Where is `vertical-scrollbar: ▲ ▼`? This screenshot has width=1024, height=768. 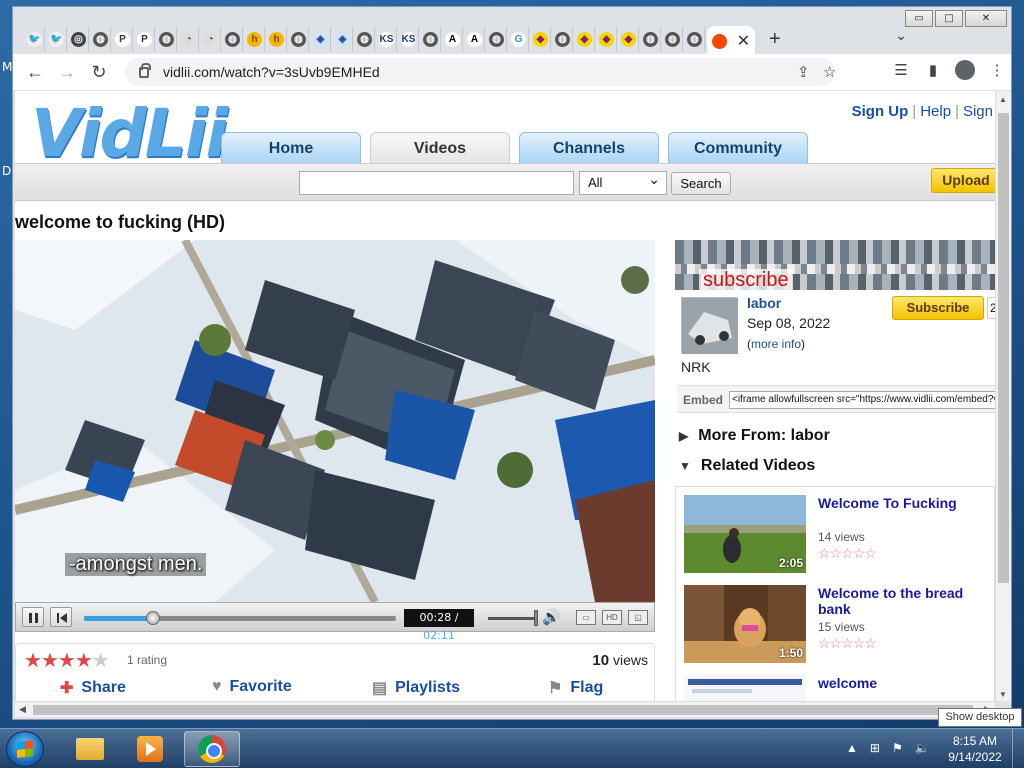
vertical-scrollbar: ▲ ▼ is located at coordinates (1003, 396).